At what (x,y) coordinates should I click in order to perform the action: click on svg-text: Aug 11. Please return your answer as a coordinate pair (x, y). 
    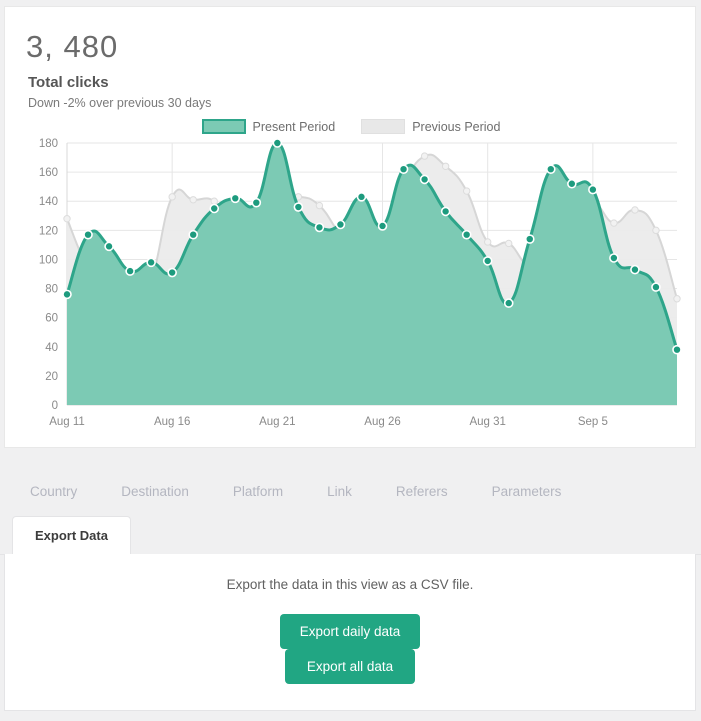
    Looking at the image, I should click on (67, 422).